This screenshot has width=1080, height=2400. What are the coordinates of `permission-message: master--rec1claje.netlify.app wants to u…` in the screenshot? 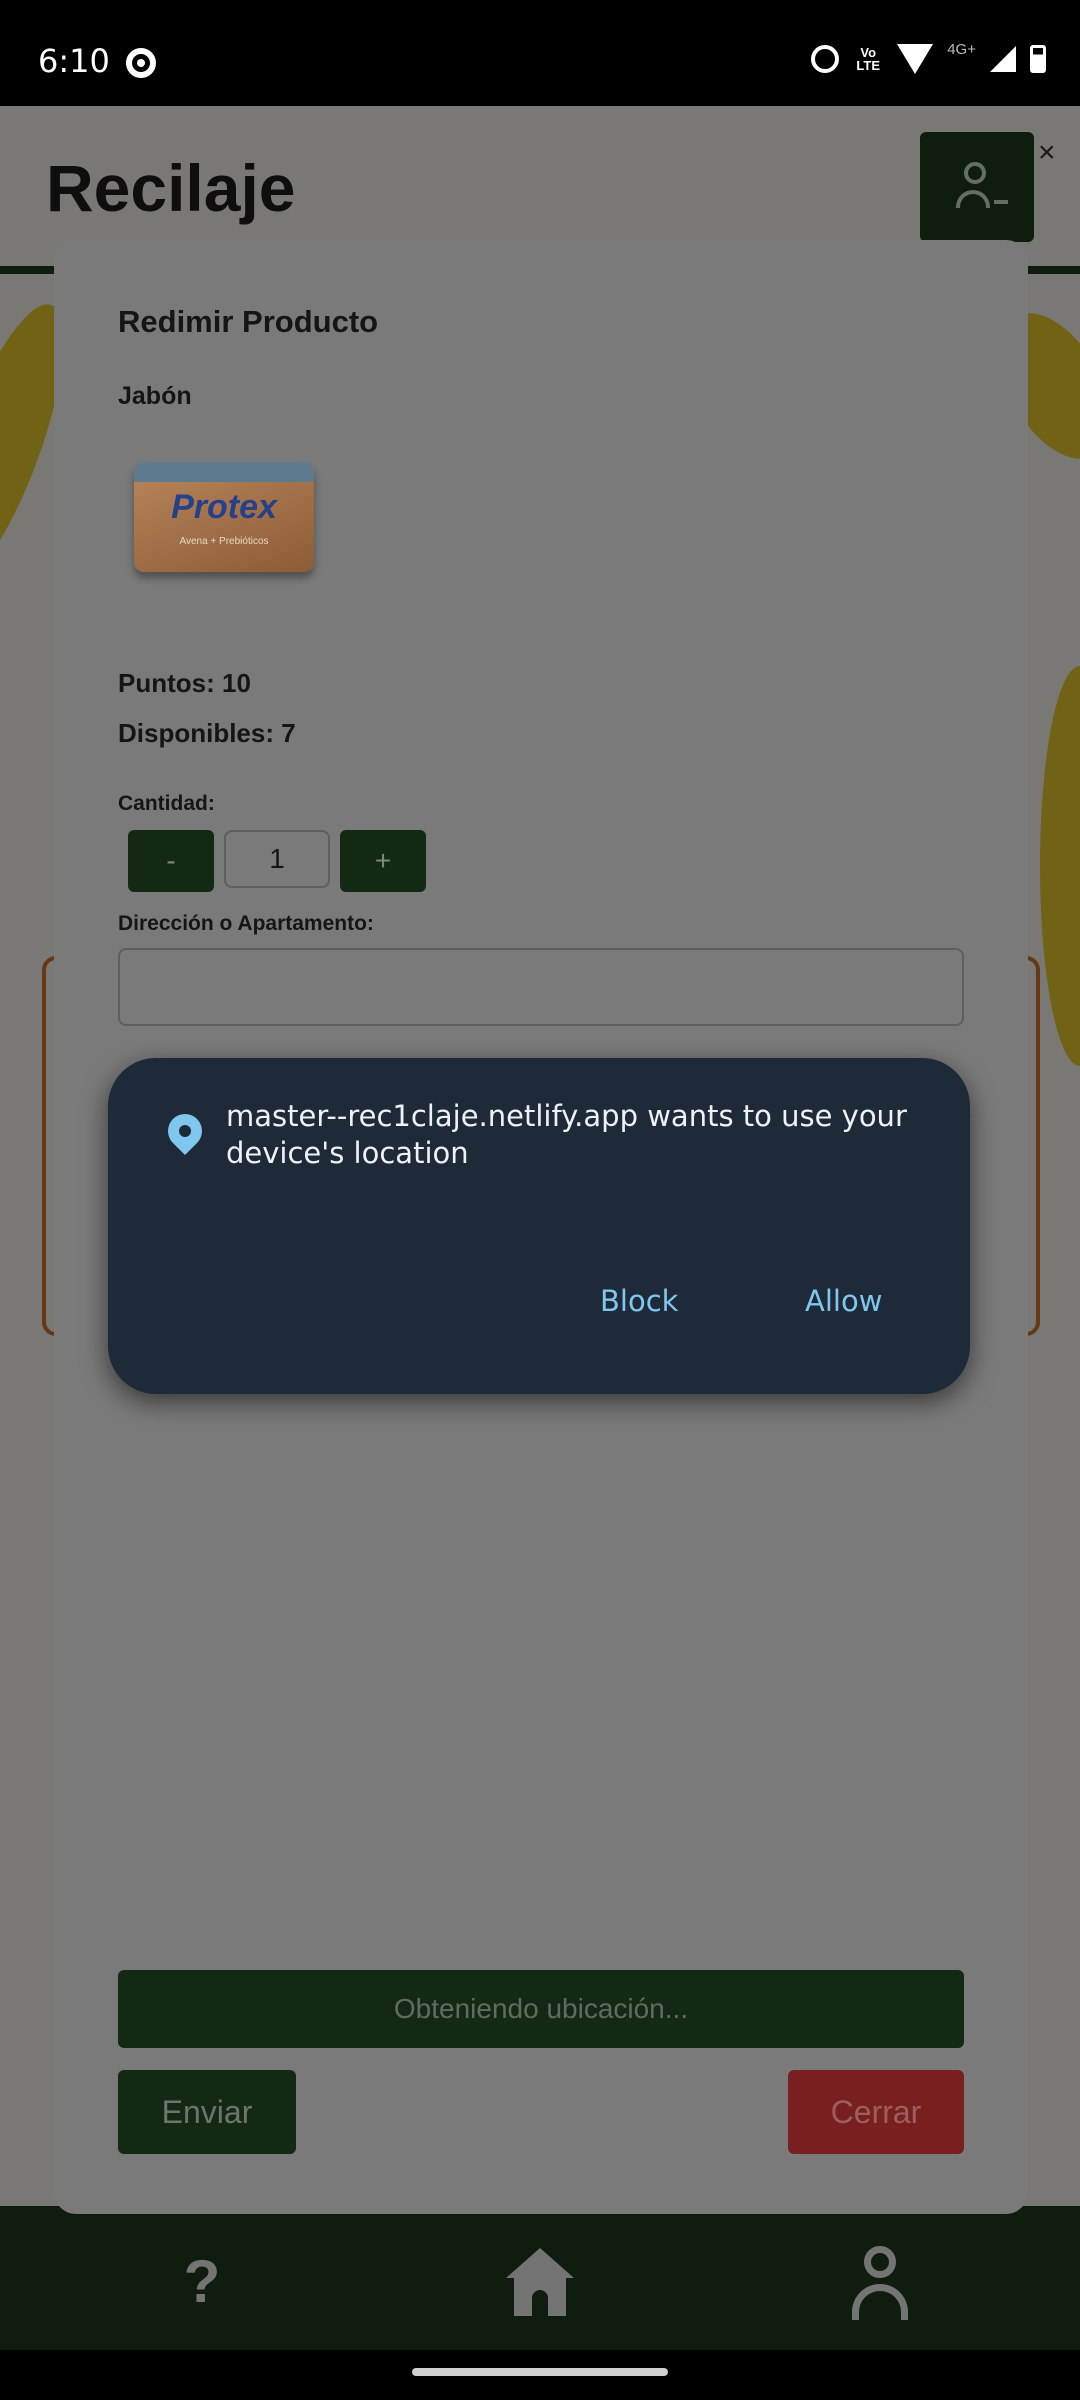 It's located at (566, 1134).